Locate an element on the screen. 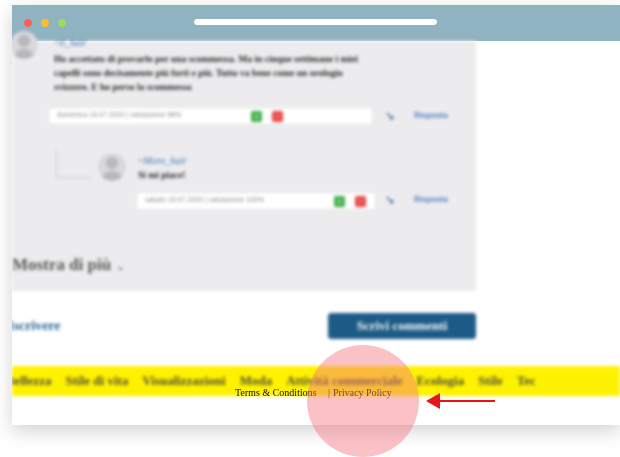 The height and width of the screenshot is (457, 620). comment-meta-text: domenica 19.07.2020 | valutazione 98% is located at coordinates (119, 115).